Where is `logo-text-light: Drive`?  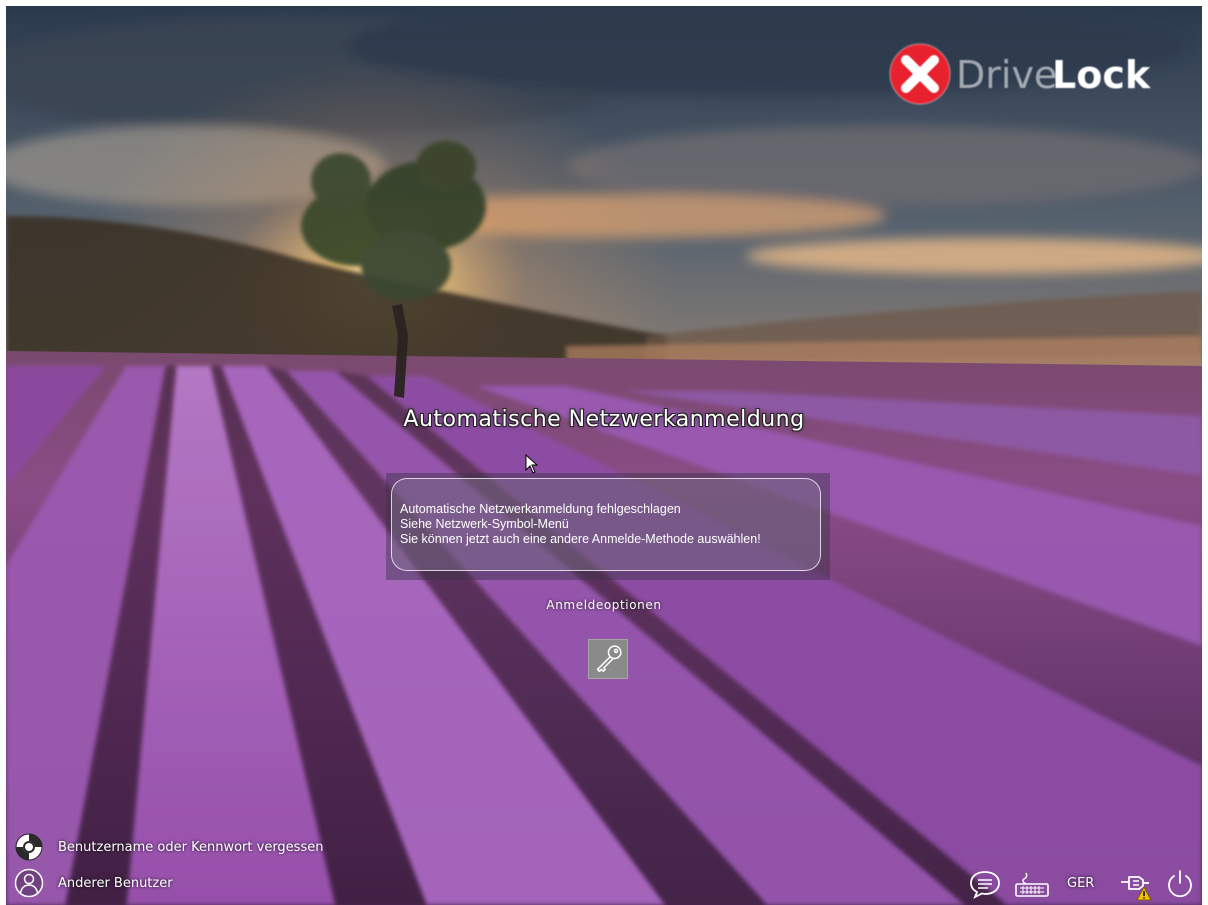 logo-text-light: Drive is located at coordinates (1006, 75).